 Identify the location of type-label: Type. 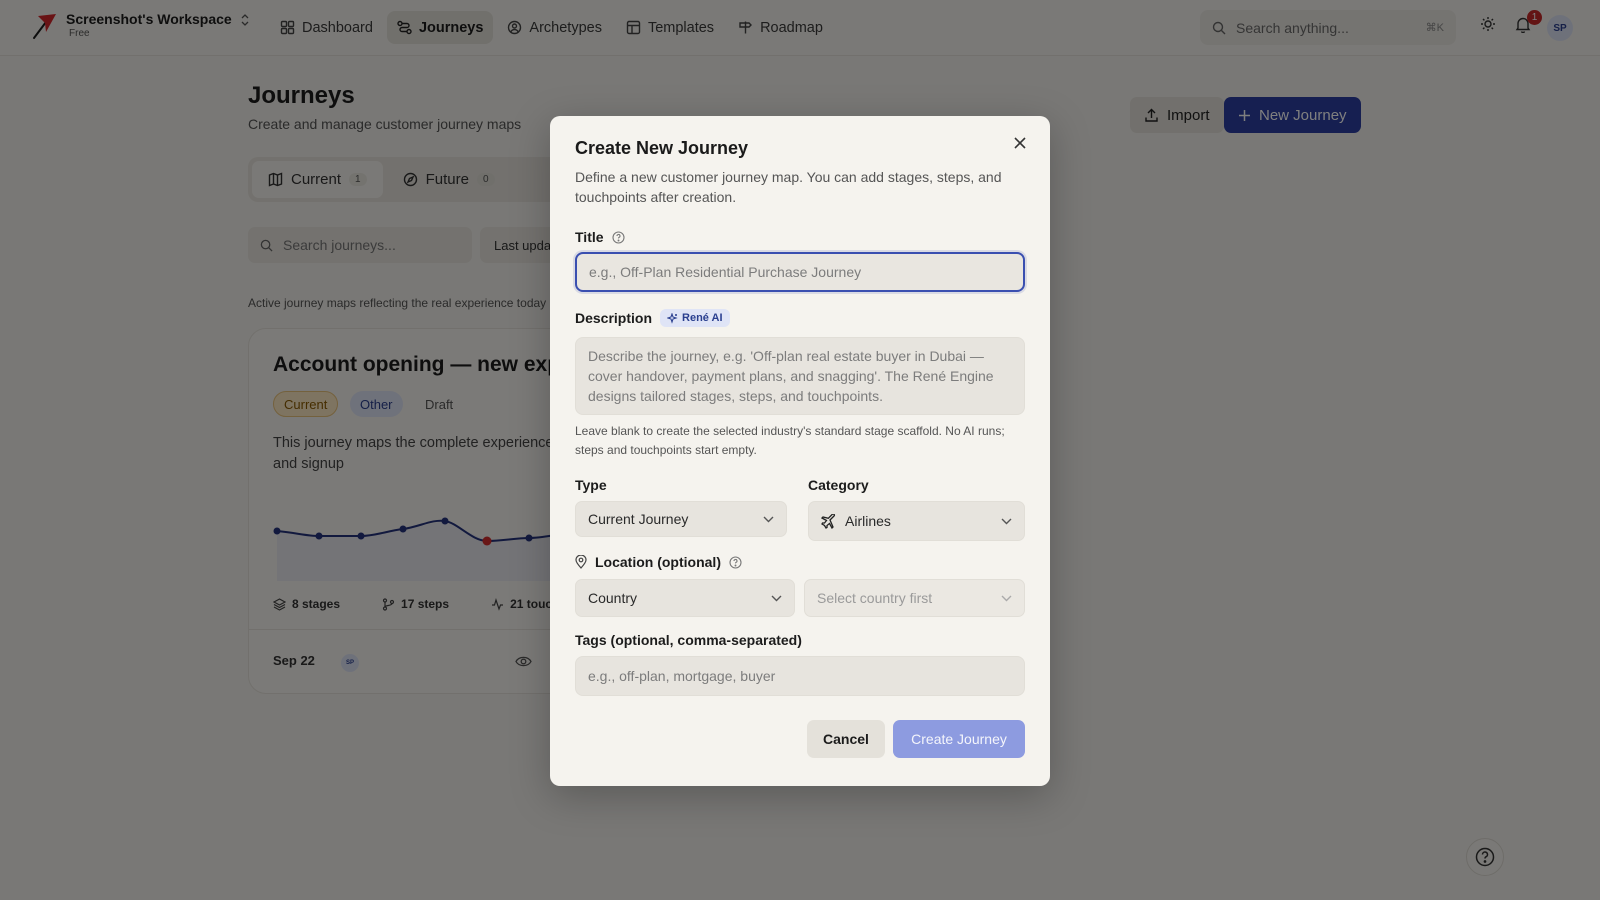
(591, 485).